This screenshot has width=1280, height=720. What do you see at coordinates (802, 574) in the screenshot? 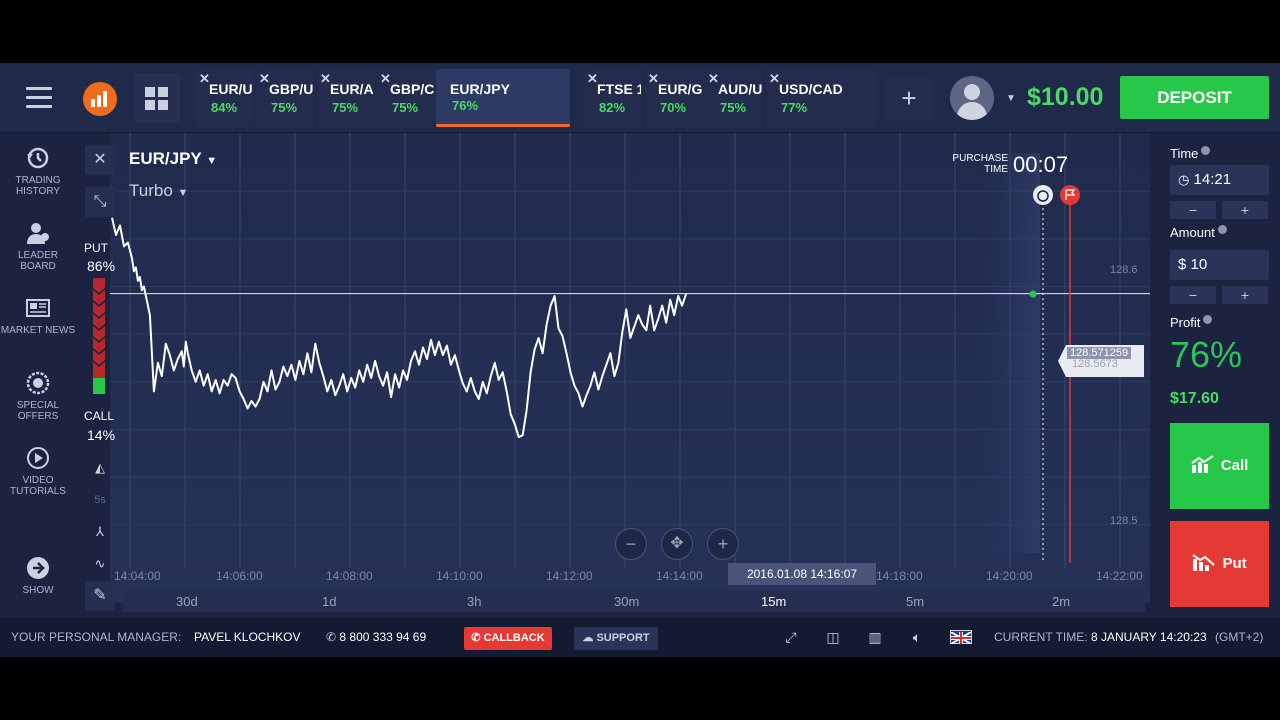
I see `crosshair-time: 2016.01.08 14:16:07` at bounding box center [802, 574].